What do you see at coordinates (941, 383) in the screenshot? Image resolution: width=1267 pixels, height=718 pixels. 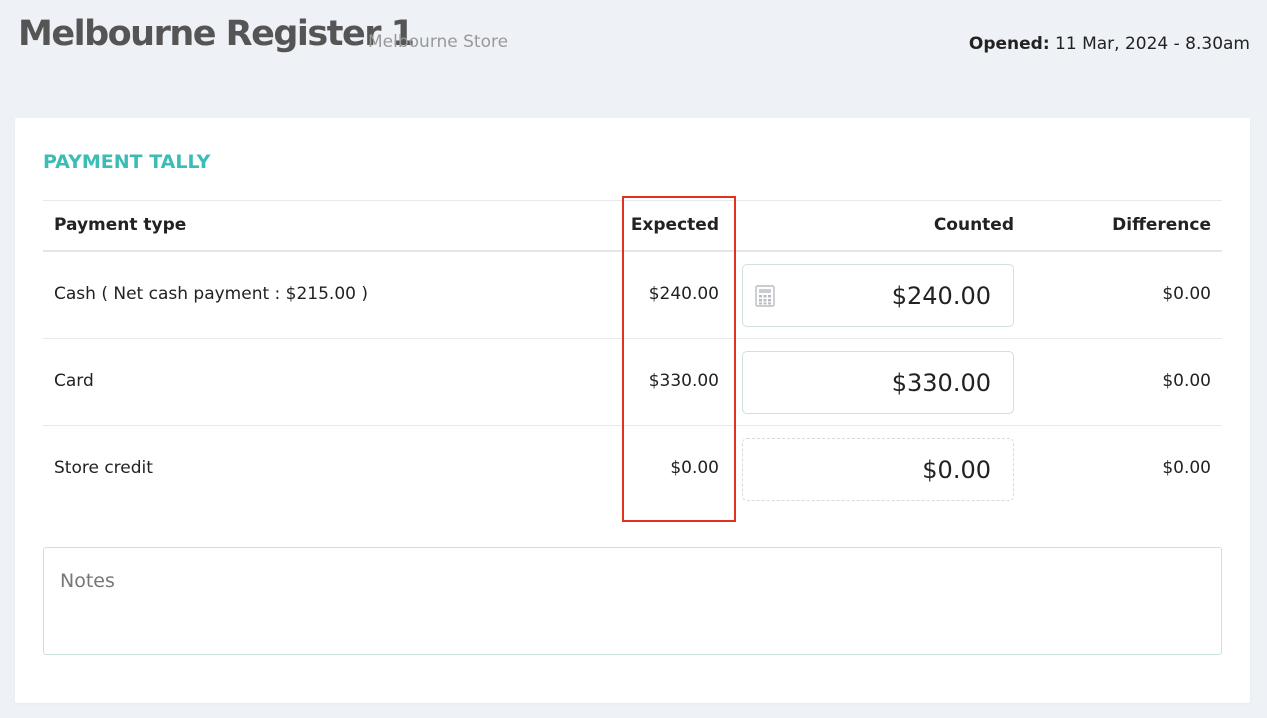 I see `counted-value: $330.00` at bounding box center [941, 383].